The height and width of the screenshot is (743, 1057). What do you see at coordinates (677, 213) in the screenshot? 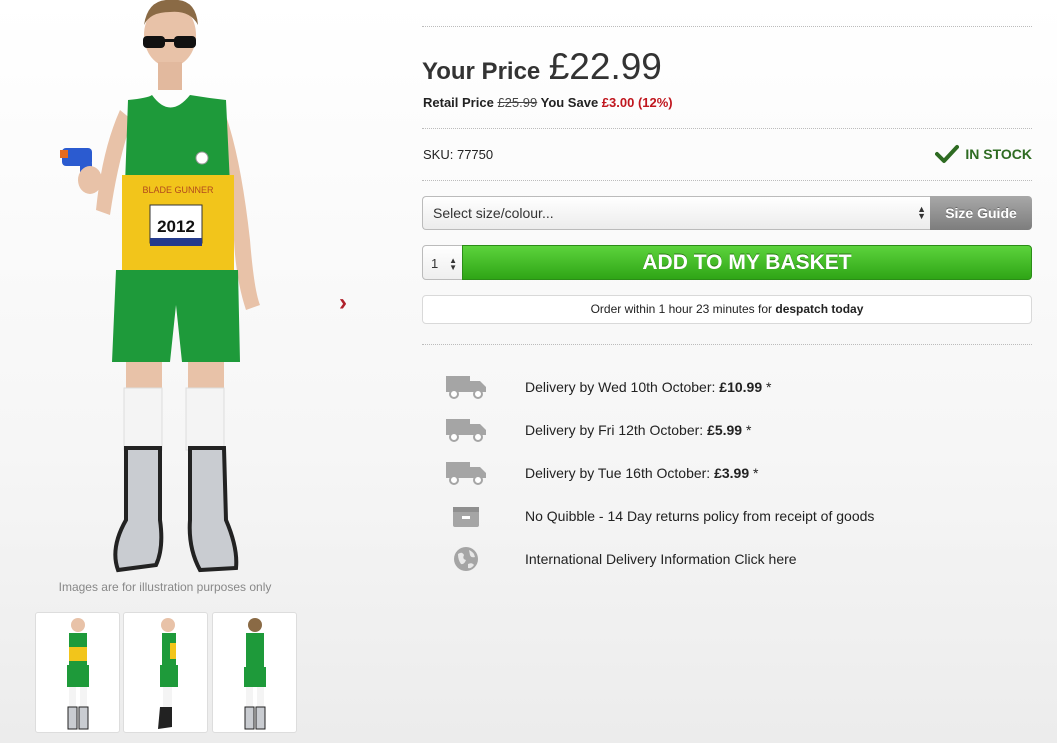
I see `size-colour-select: Select size/colour... ▲ ▼` at bounding box center [677, 213].